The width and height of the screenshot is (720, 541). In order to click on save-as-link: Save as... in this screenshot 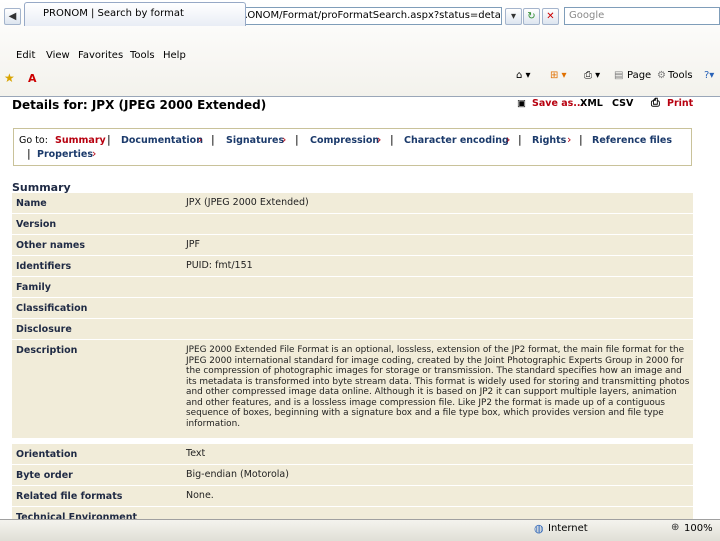, I will do `click(558, 103)`.